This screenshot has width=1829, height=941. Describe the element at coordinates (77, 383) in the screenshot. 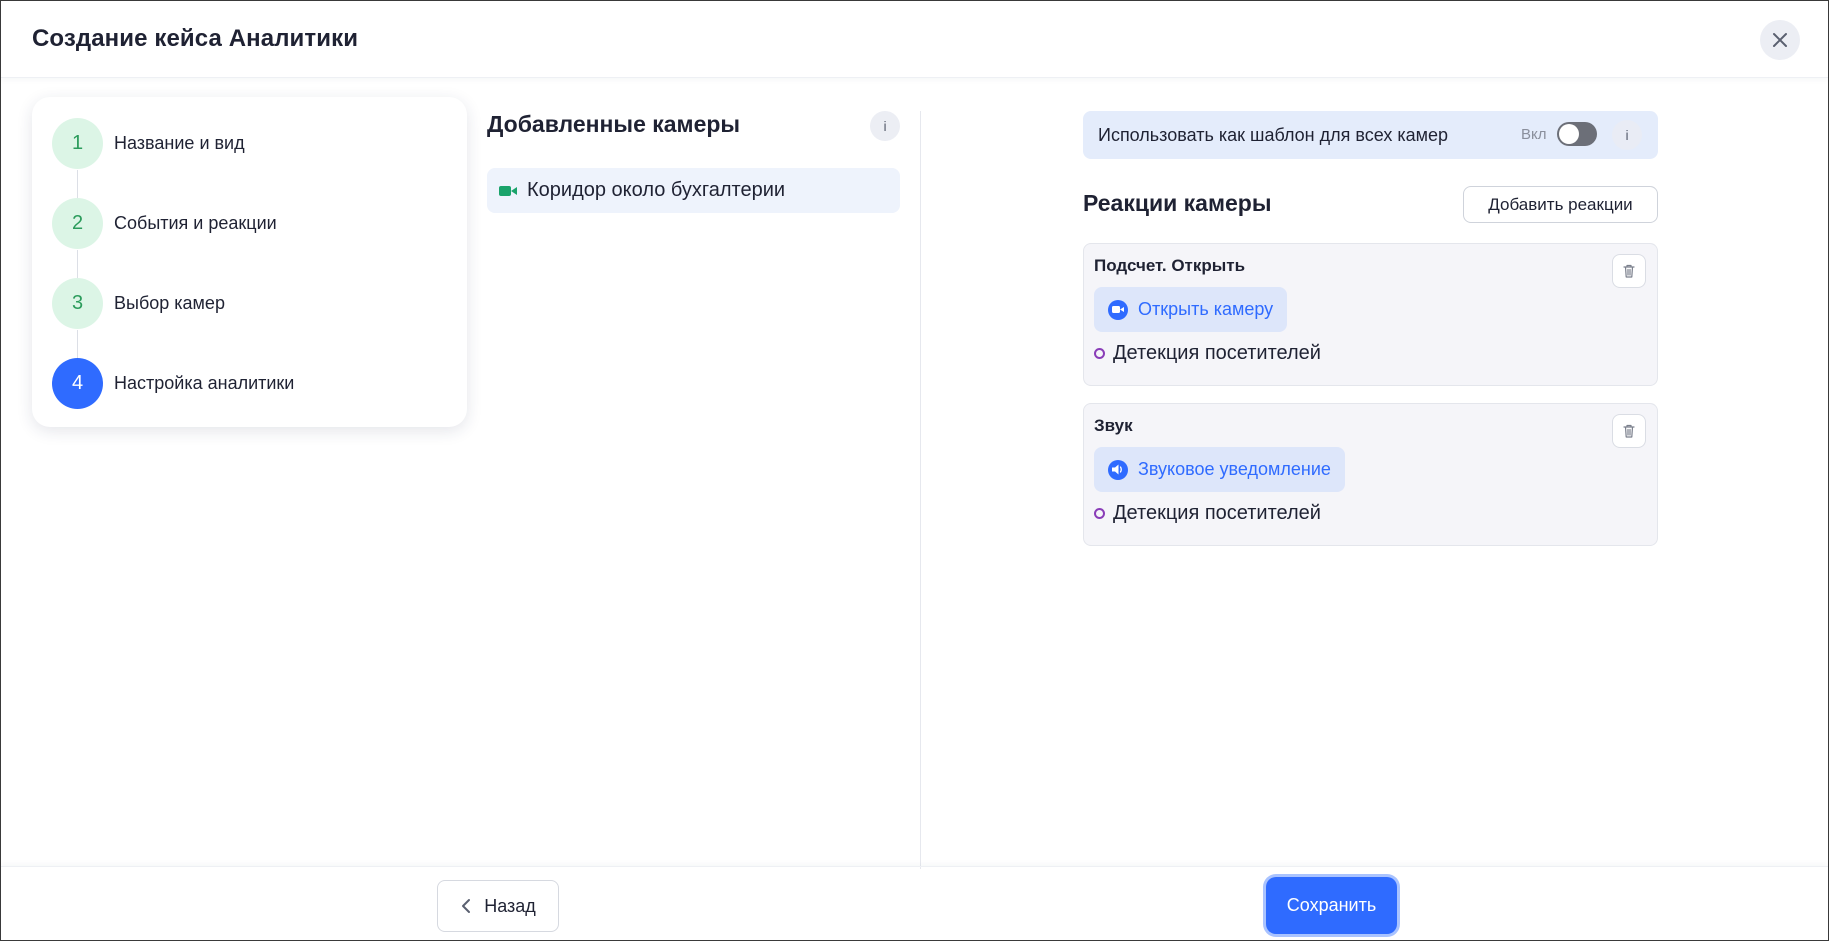

I see `step-number: 4` at that location.